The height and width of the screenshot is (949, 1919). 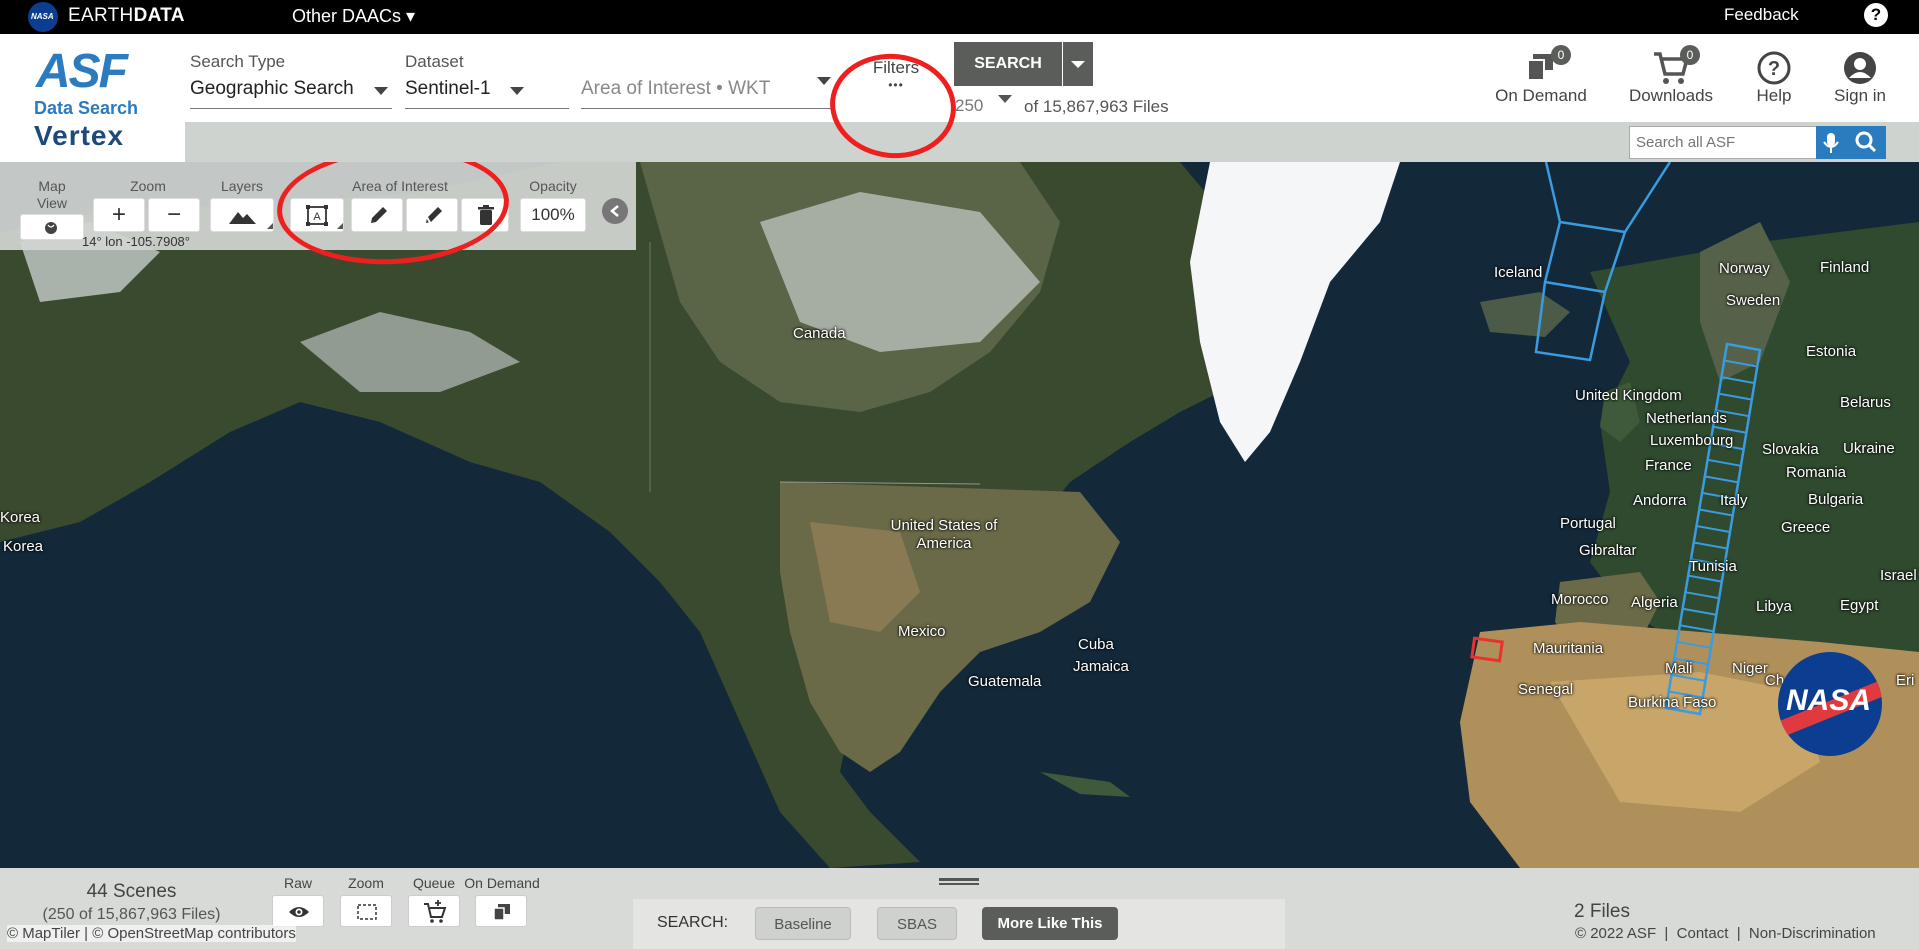 What do you see at coordinates (1859, 605) in the screenshot?
I see `label-egypt: Egypt` at bounding box center [1859, 605].